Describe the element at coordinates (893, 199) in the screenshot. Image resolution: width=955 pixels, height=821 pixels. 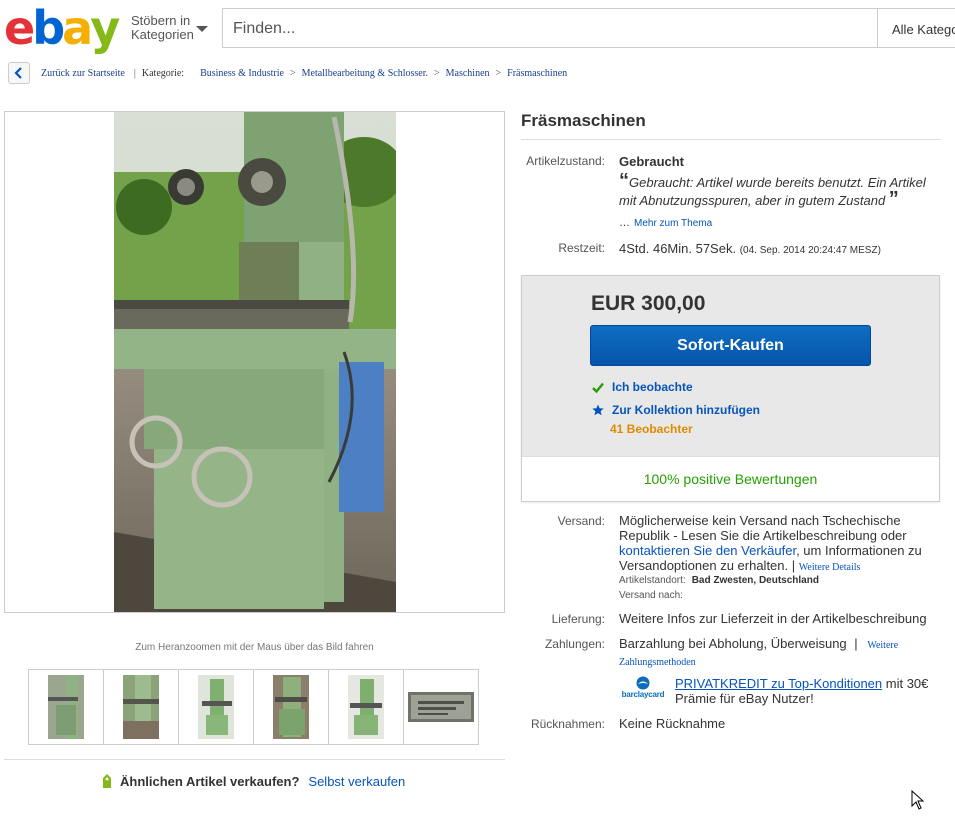
I see `close-quote-mark: ”` at that location.